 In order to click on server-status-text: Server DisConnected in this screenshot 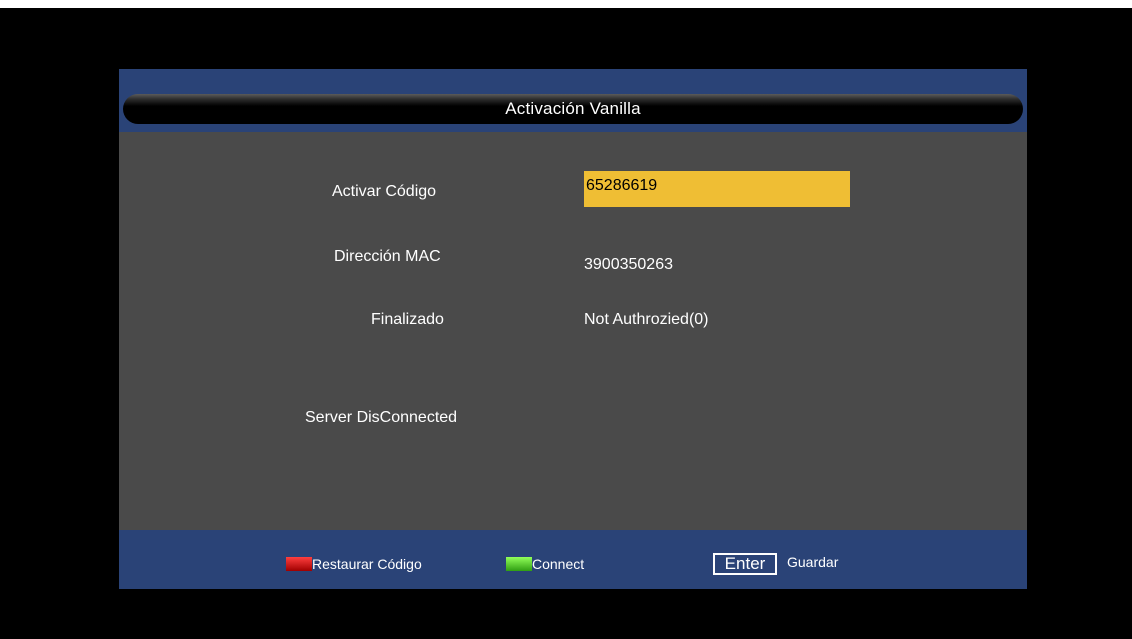, I will do `click(381, 417)`.